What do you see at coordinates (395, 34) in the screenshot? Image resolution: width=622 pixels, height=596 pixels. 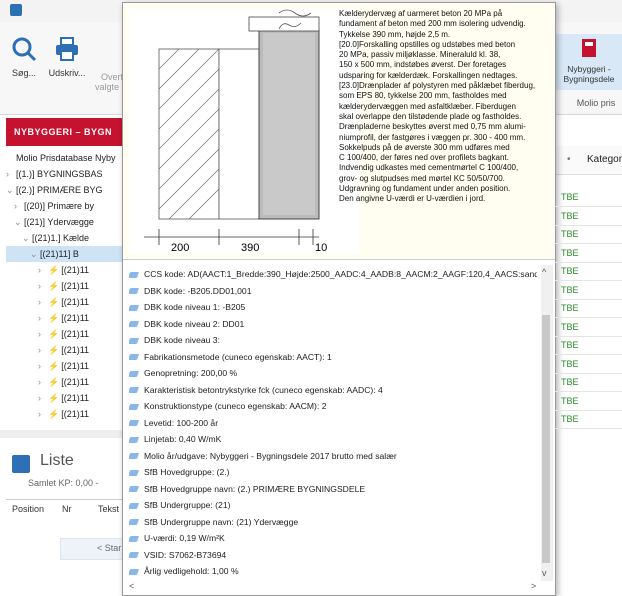 I see `description-line: Tykkelse 390 mm, højde 2,5 m.` at bounding box center [395, 34].